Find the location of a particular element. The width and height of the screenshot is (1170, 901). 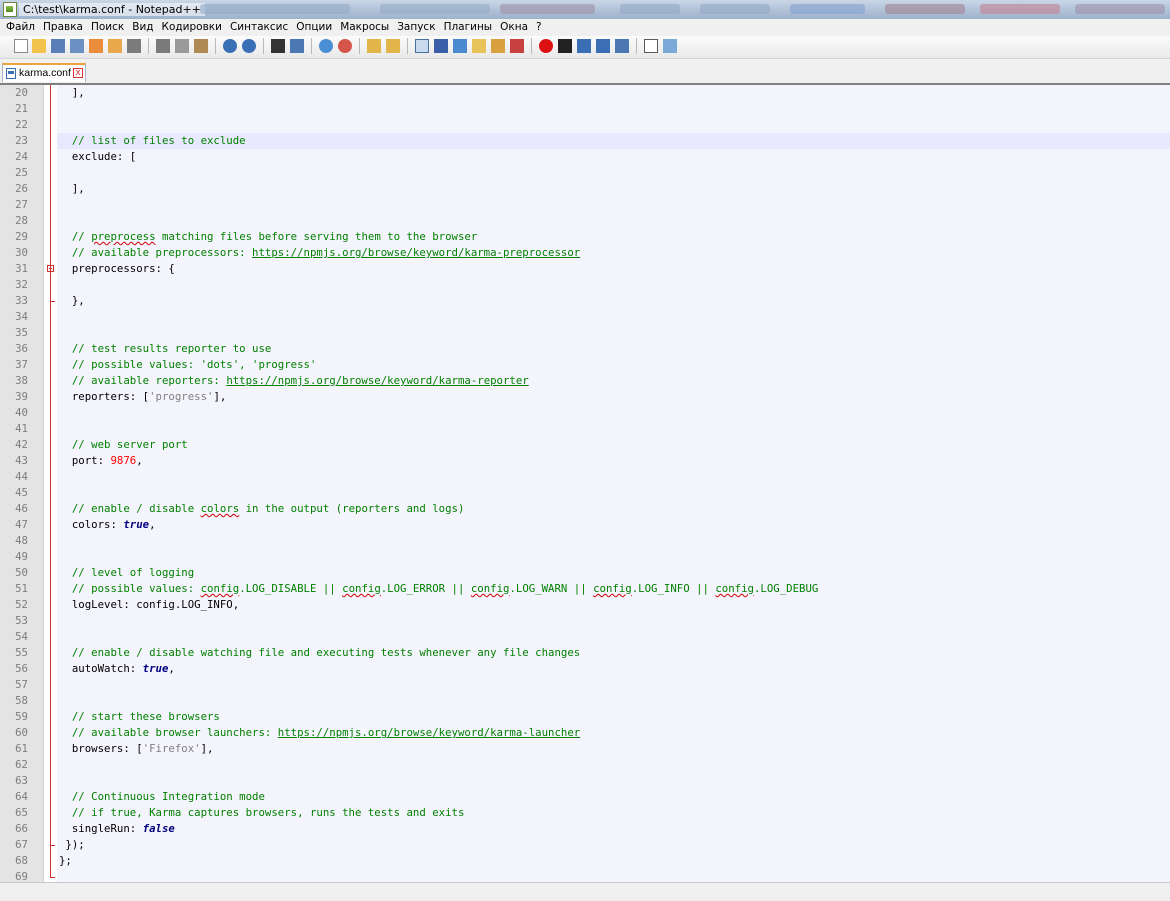

code-line: 25 is located at coordinates (585, 173).